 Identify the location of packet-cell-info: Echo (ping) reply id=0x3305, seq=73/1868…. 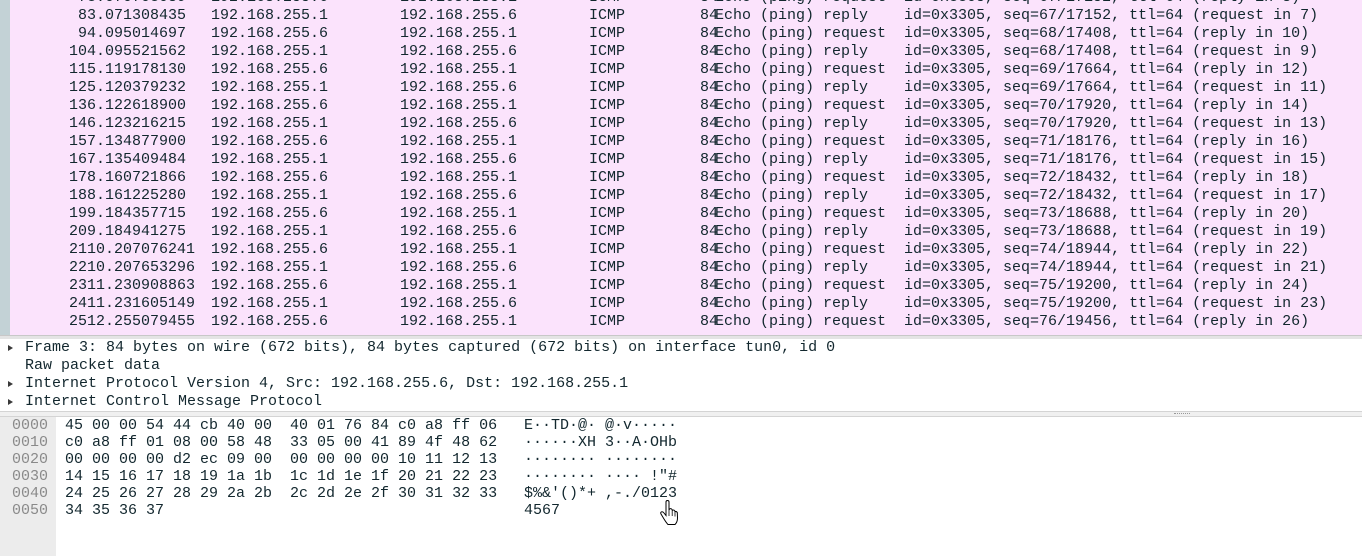
(1021, 231).